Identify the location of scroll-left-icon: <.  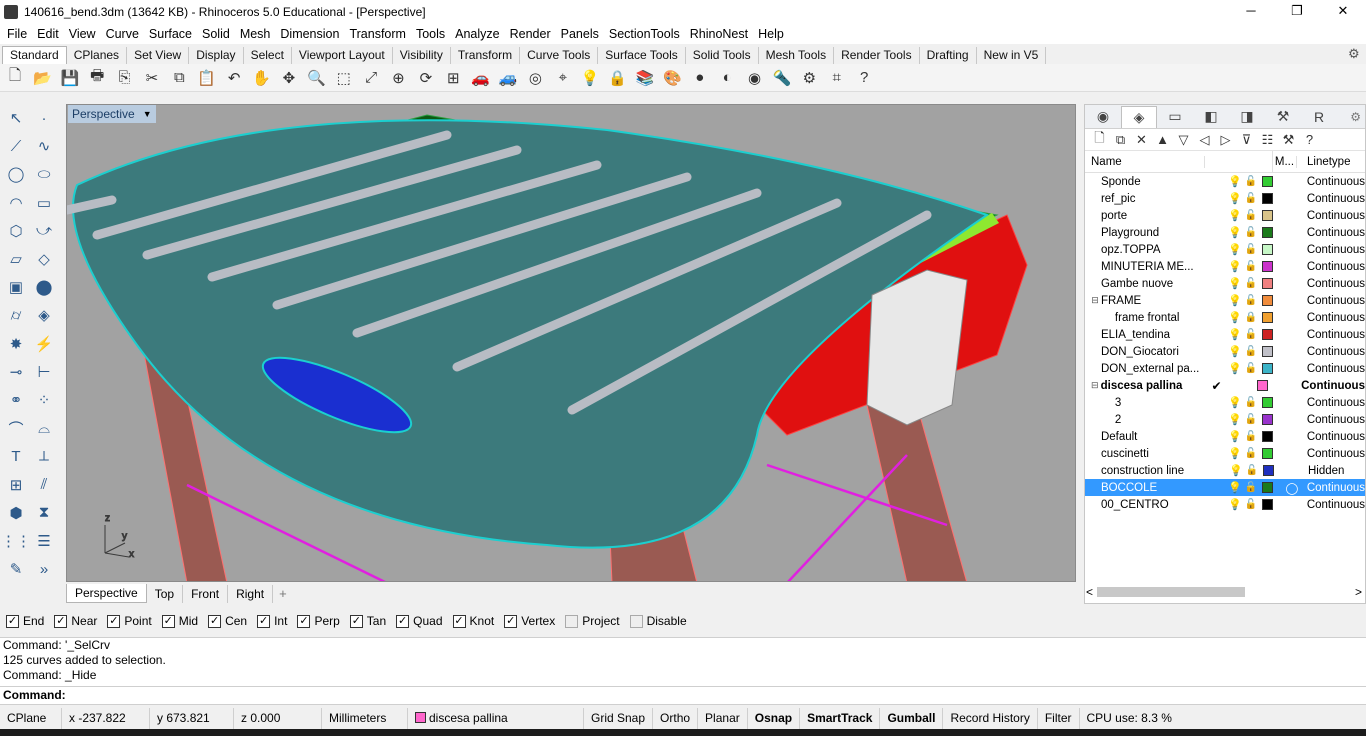
(1089, 592).